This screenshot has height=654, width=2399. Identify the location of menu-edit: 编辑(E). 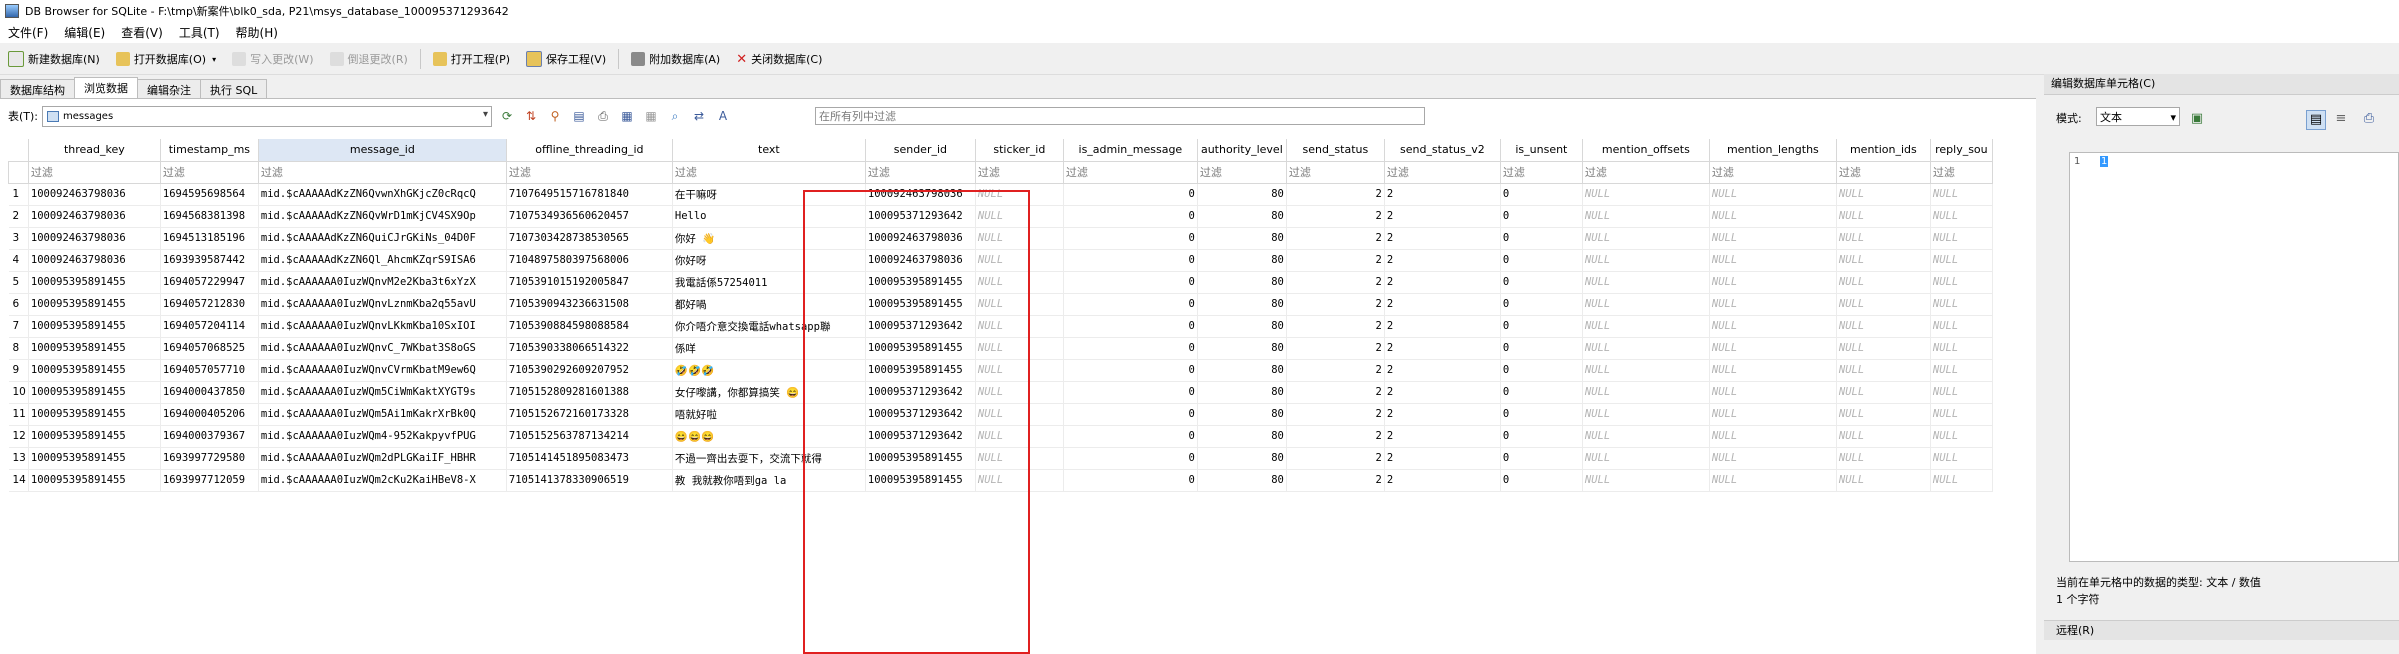
(84, 32).